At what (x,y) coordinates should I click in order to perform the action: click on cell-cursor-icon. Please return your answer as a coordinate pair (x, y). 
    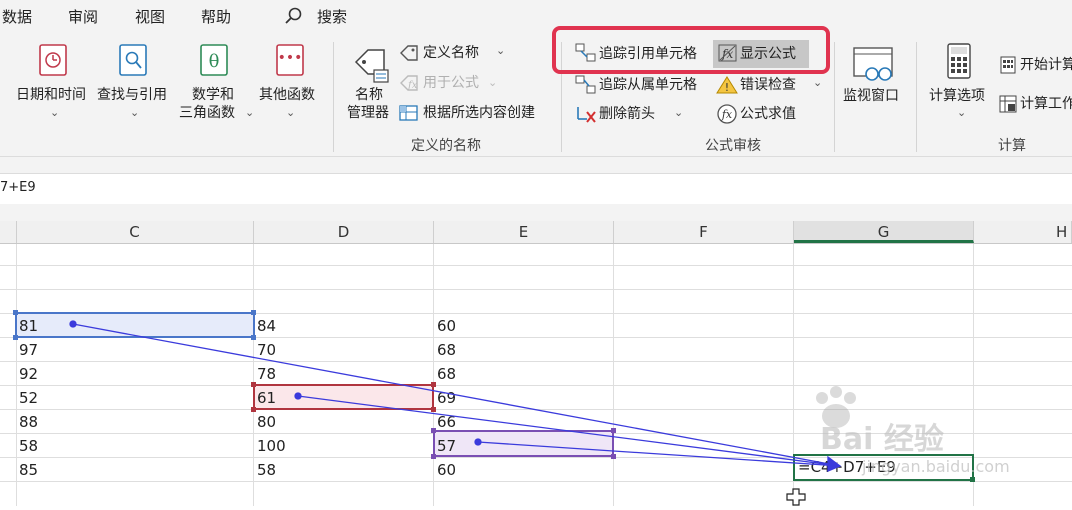
    Looking at the image, I should click on (797, 499).